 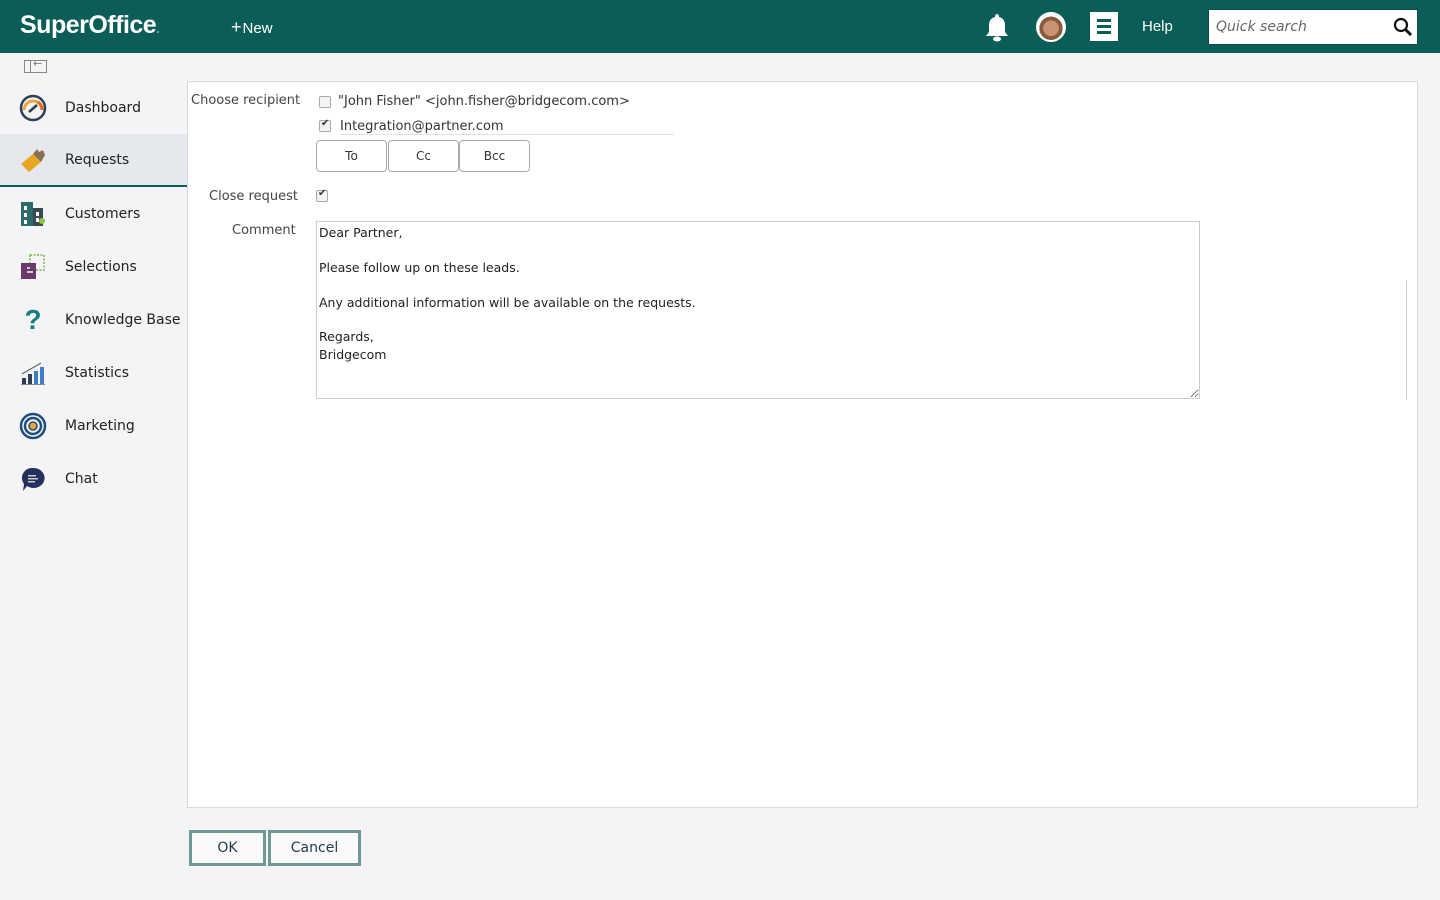 I want to click on ok-button: OK, so click(x=227, y=848).